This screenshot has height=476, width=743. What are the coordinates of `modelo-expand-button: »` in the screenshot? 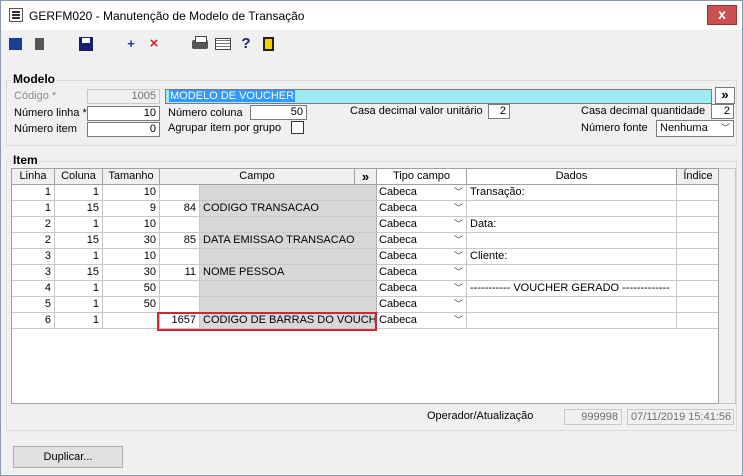 It's located at (725, 95).